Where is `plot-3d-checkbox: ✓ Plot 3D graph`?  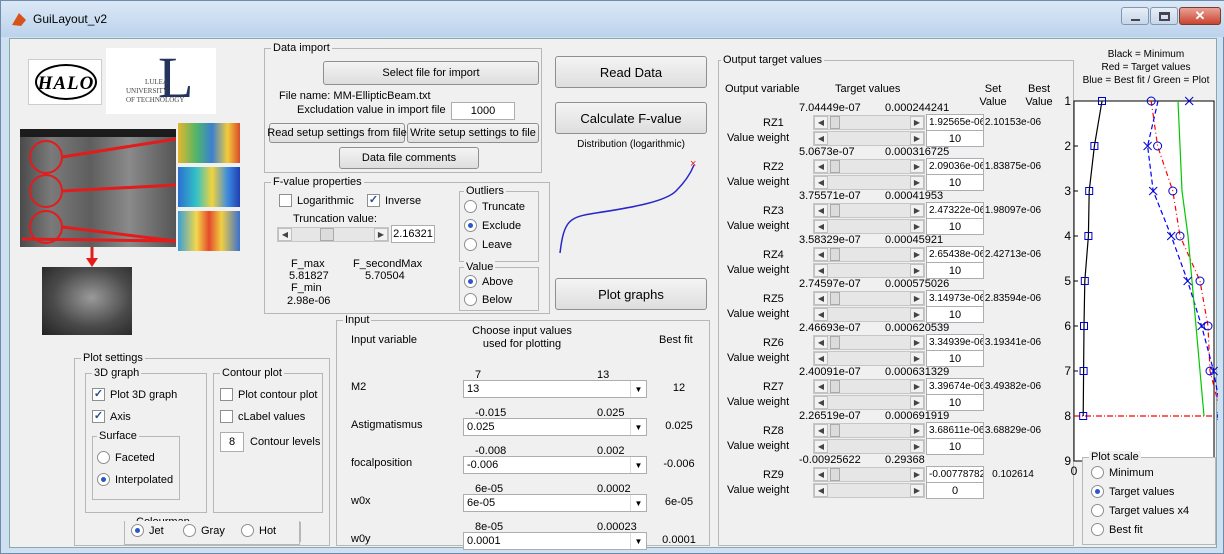 plot-3d-checkbox: ✓ Plot 3D graph is located at coordinates (134, 394).